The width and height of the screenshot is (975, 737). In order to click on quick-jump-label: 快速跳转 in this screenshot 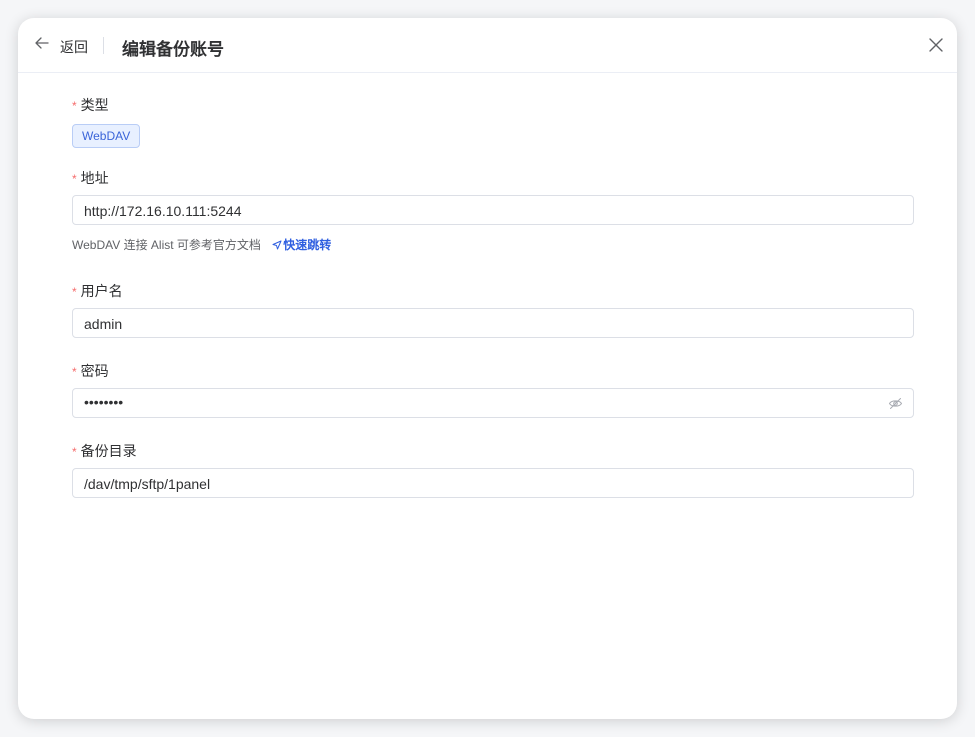, I will do `click(307, 245)`.